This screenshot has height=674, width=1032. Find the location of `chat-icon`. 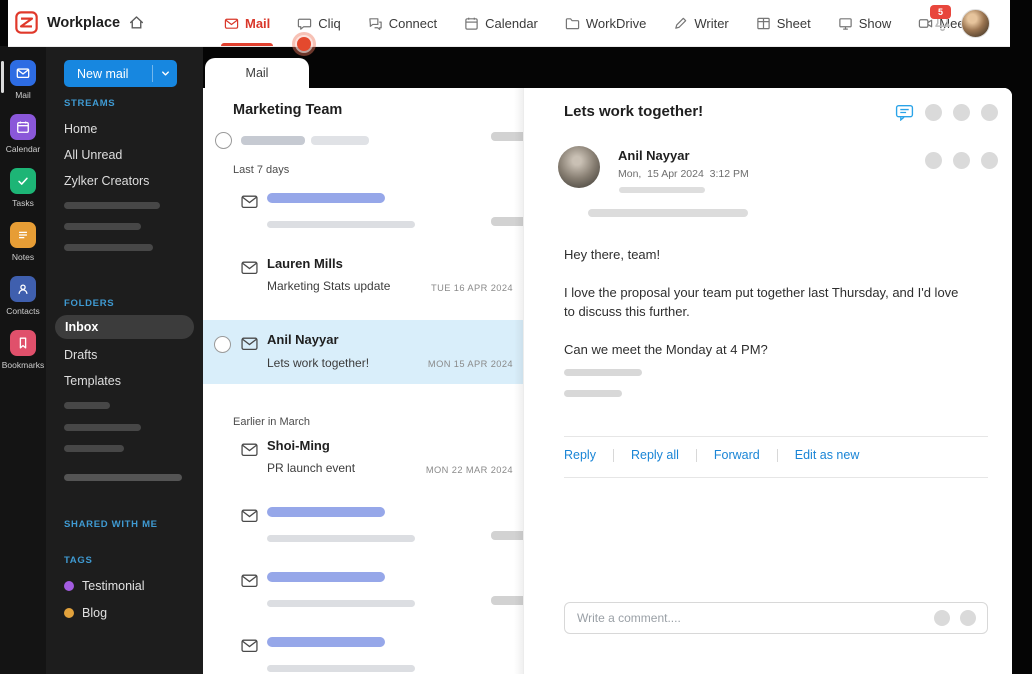

chat-icon is located at coordinates (304, 23).